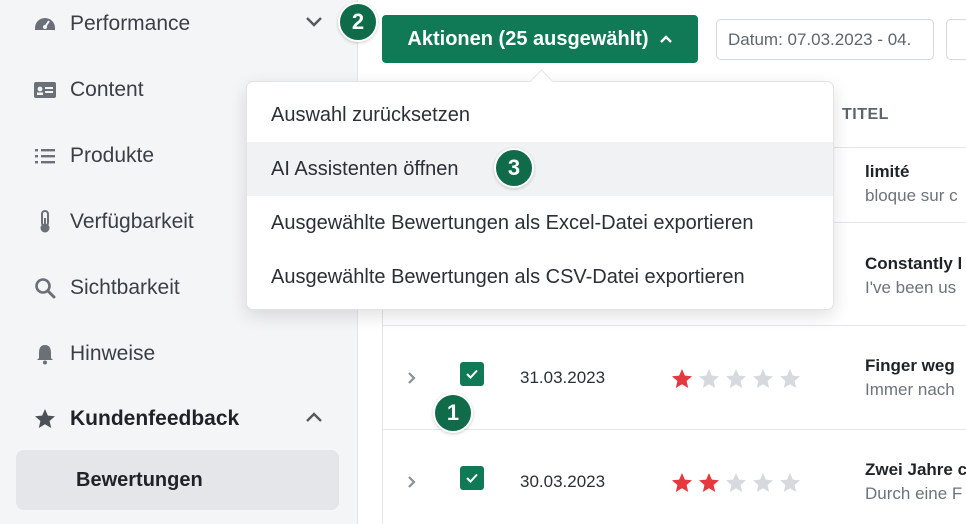  I want to click on list-icon, so click(45, 156).